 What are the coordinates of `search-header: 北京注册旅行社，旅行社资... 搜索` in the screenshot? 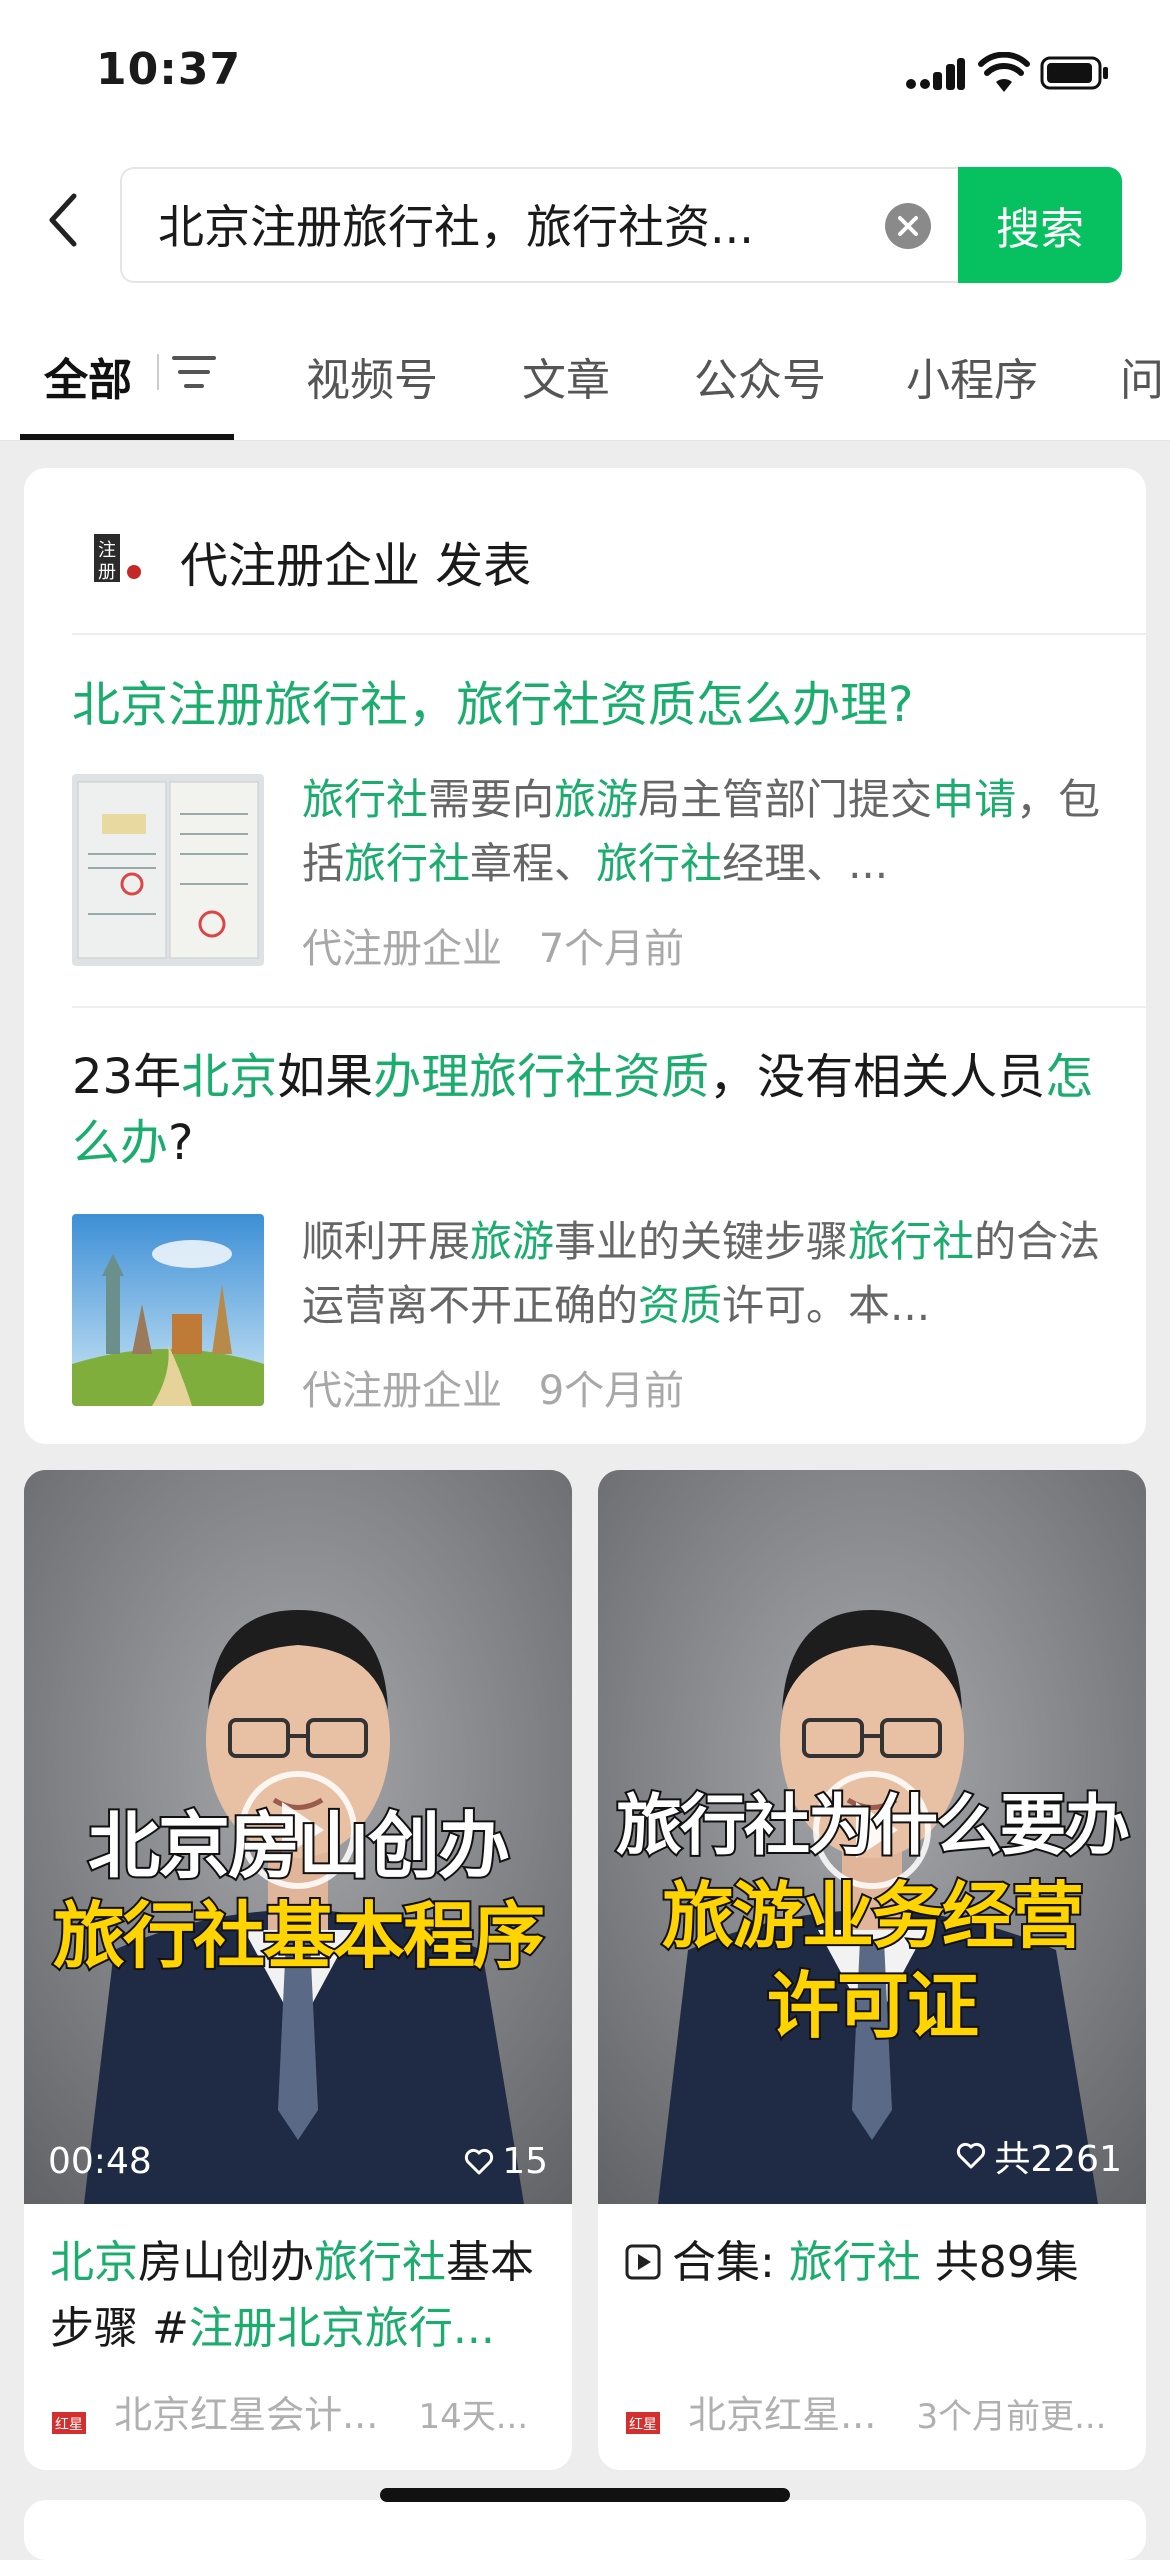 It's located at (585, 225).